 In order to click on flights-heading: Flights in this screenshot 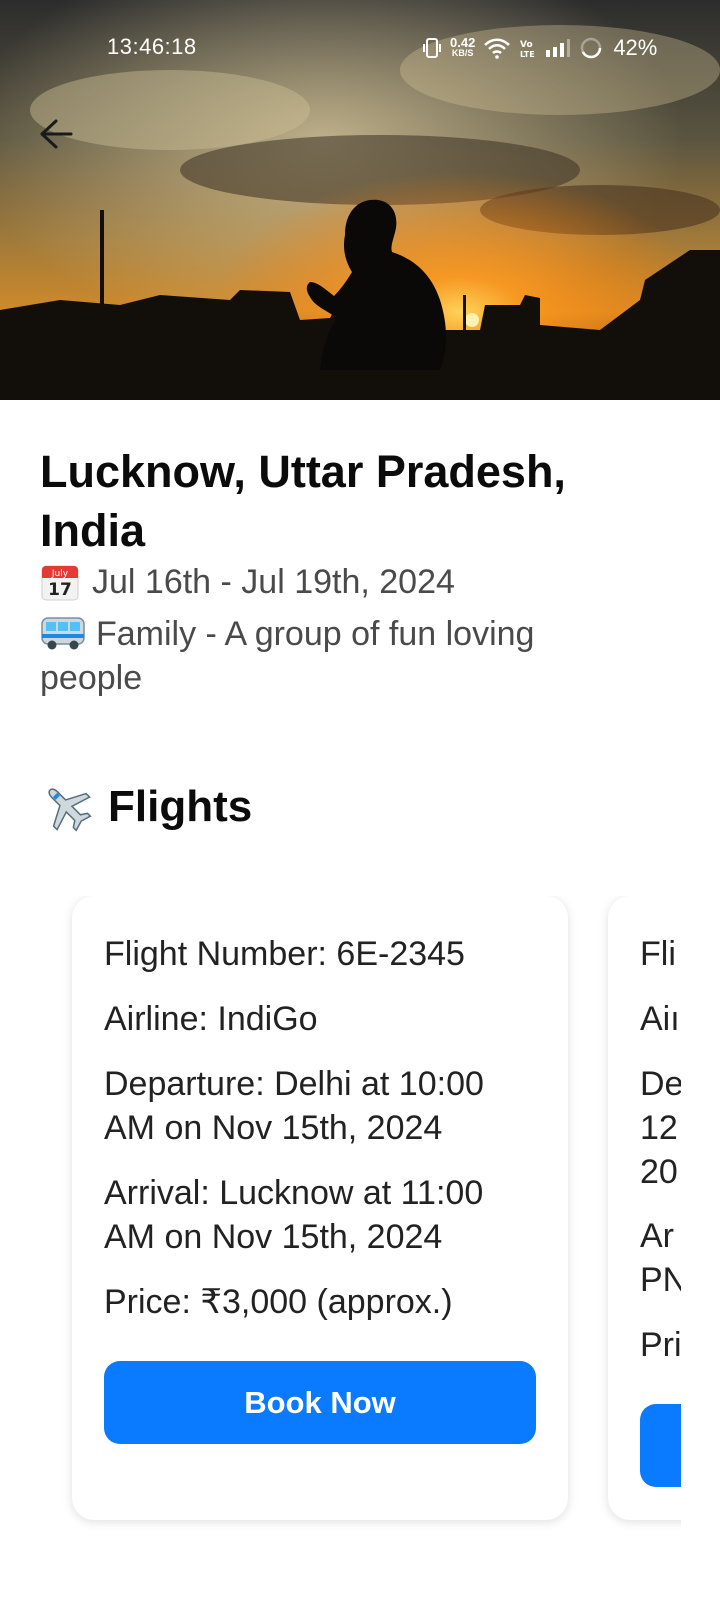, I will do `click(180, 806)`.